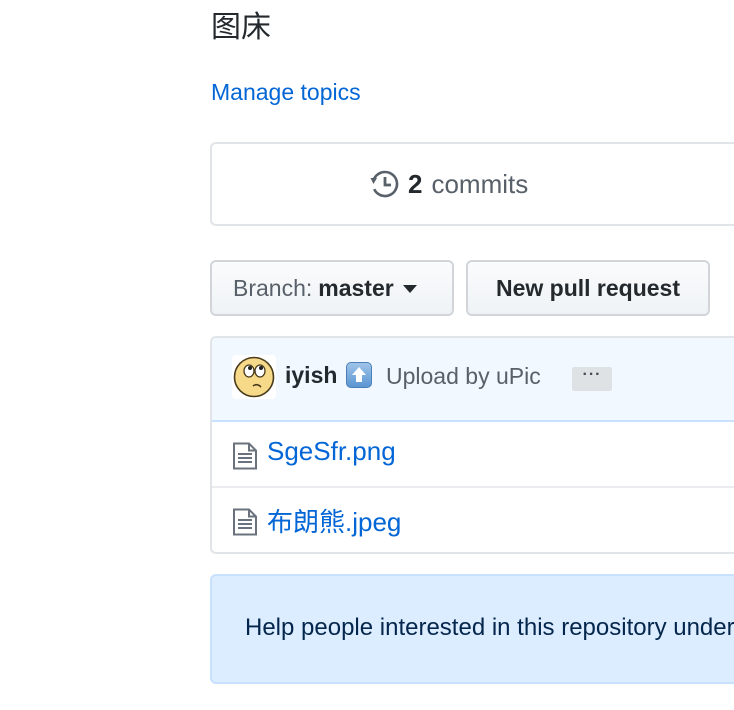 The height and width of the screenshot is (710, 734). Describe the element at coordinates (331, 451) in the screenshot. I see `file-link: SgeSfr.png` at that location.